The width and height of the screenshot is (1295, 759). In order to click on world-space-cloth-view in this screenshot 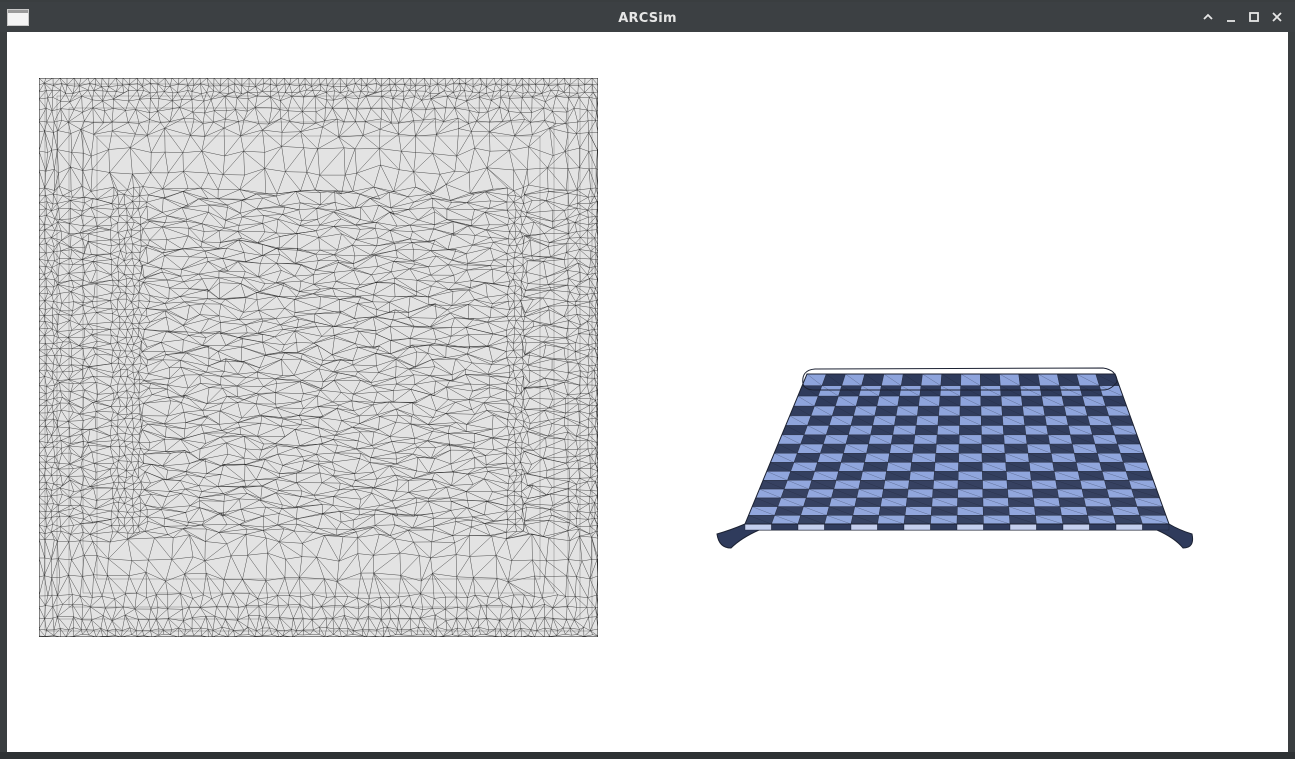, I will do `click(952, 459)`.